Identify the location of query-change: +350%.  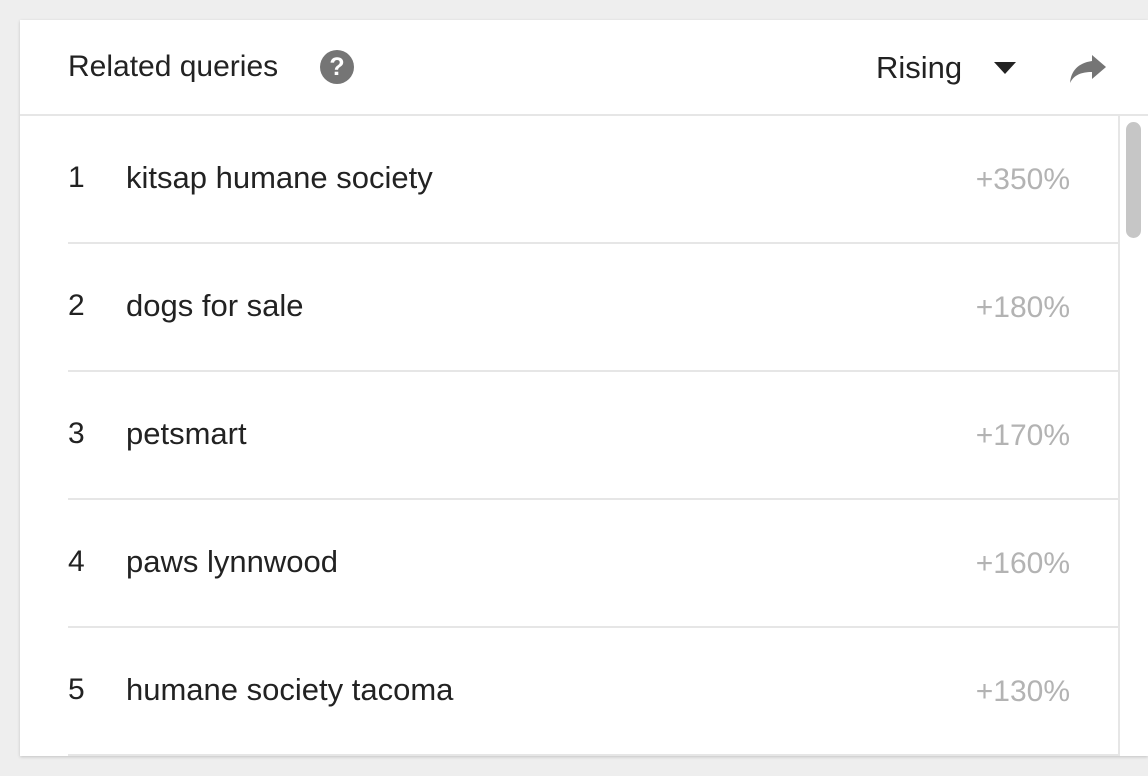
(1022, 179).